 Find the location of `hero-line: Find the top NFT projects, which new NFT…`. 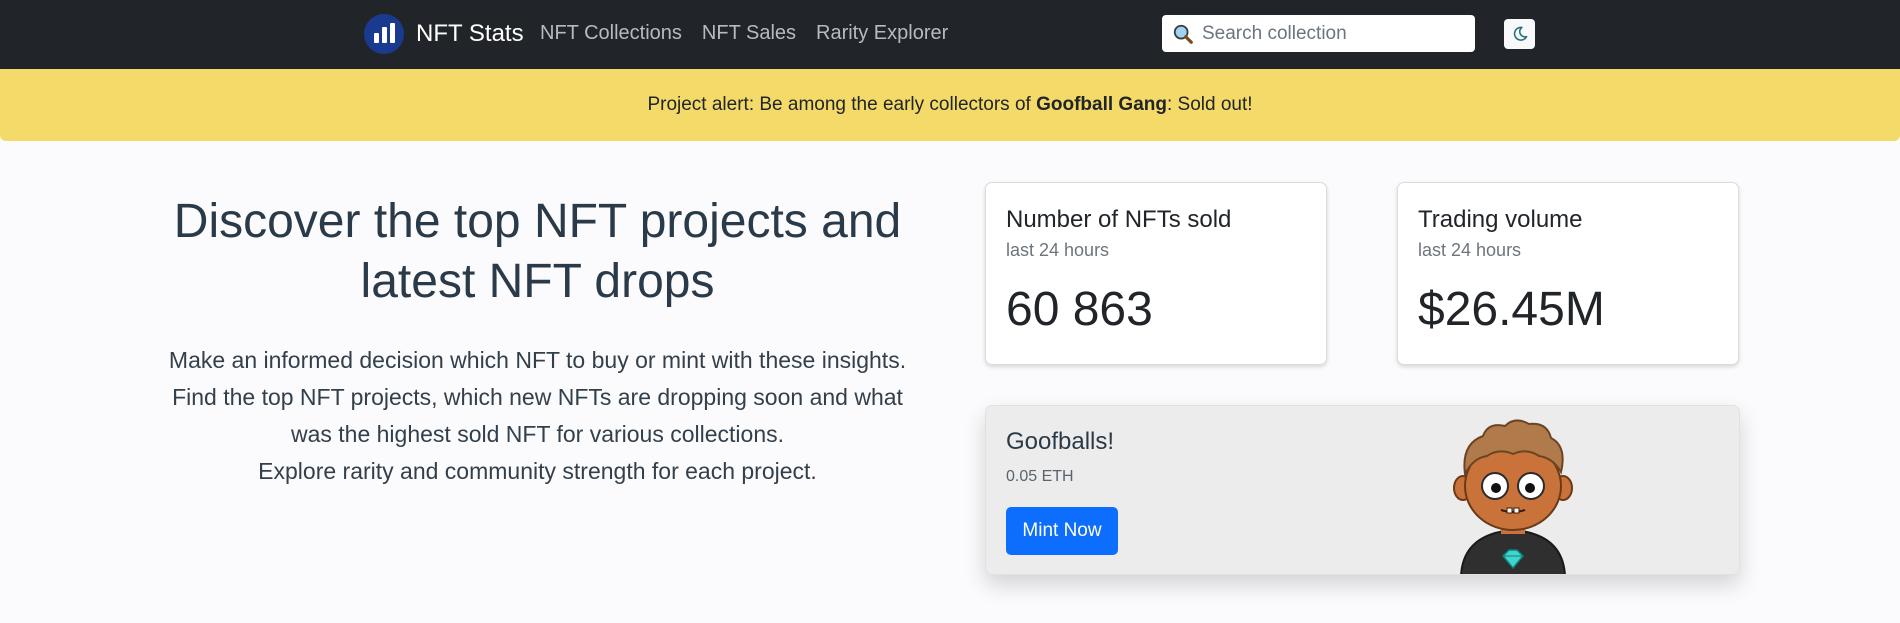

hero-line: Find the top NFT projects, which new NFT… is located at coordinates (537, 415).